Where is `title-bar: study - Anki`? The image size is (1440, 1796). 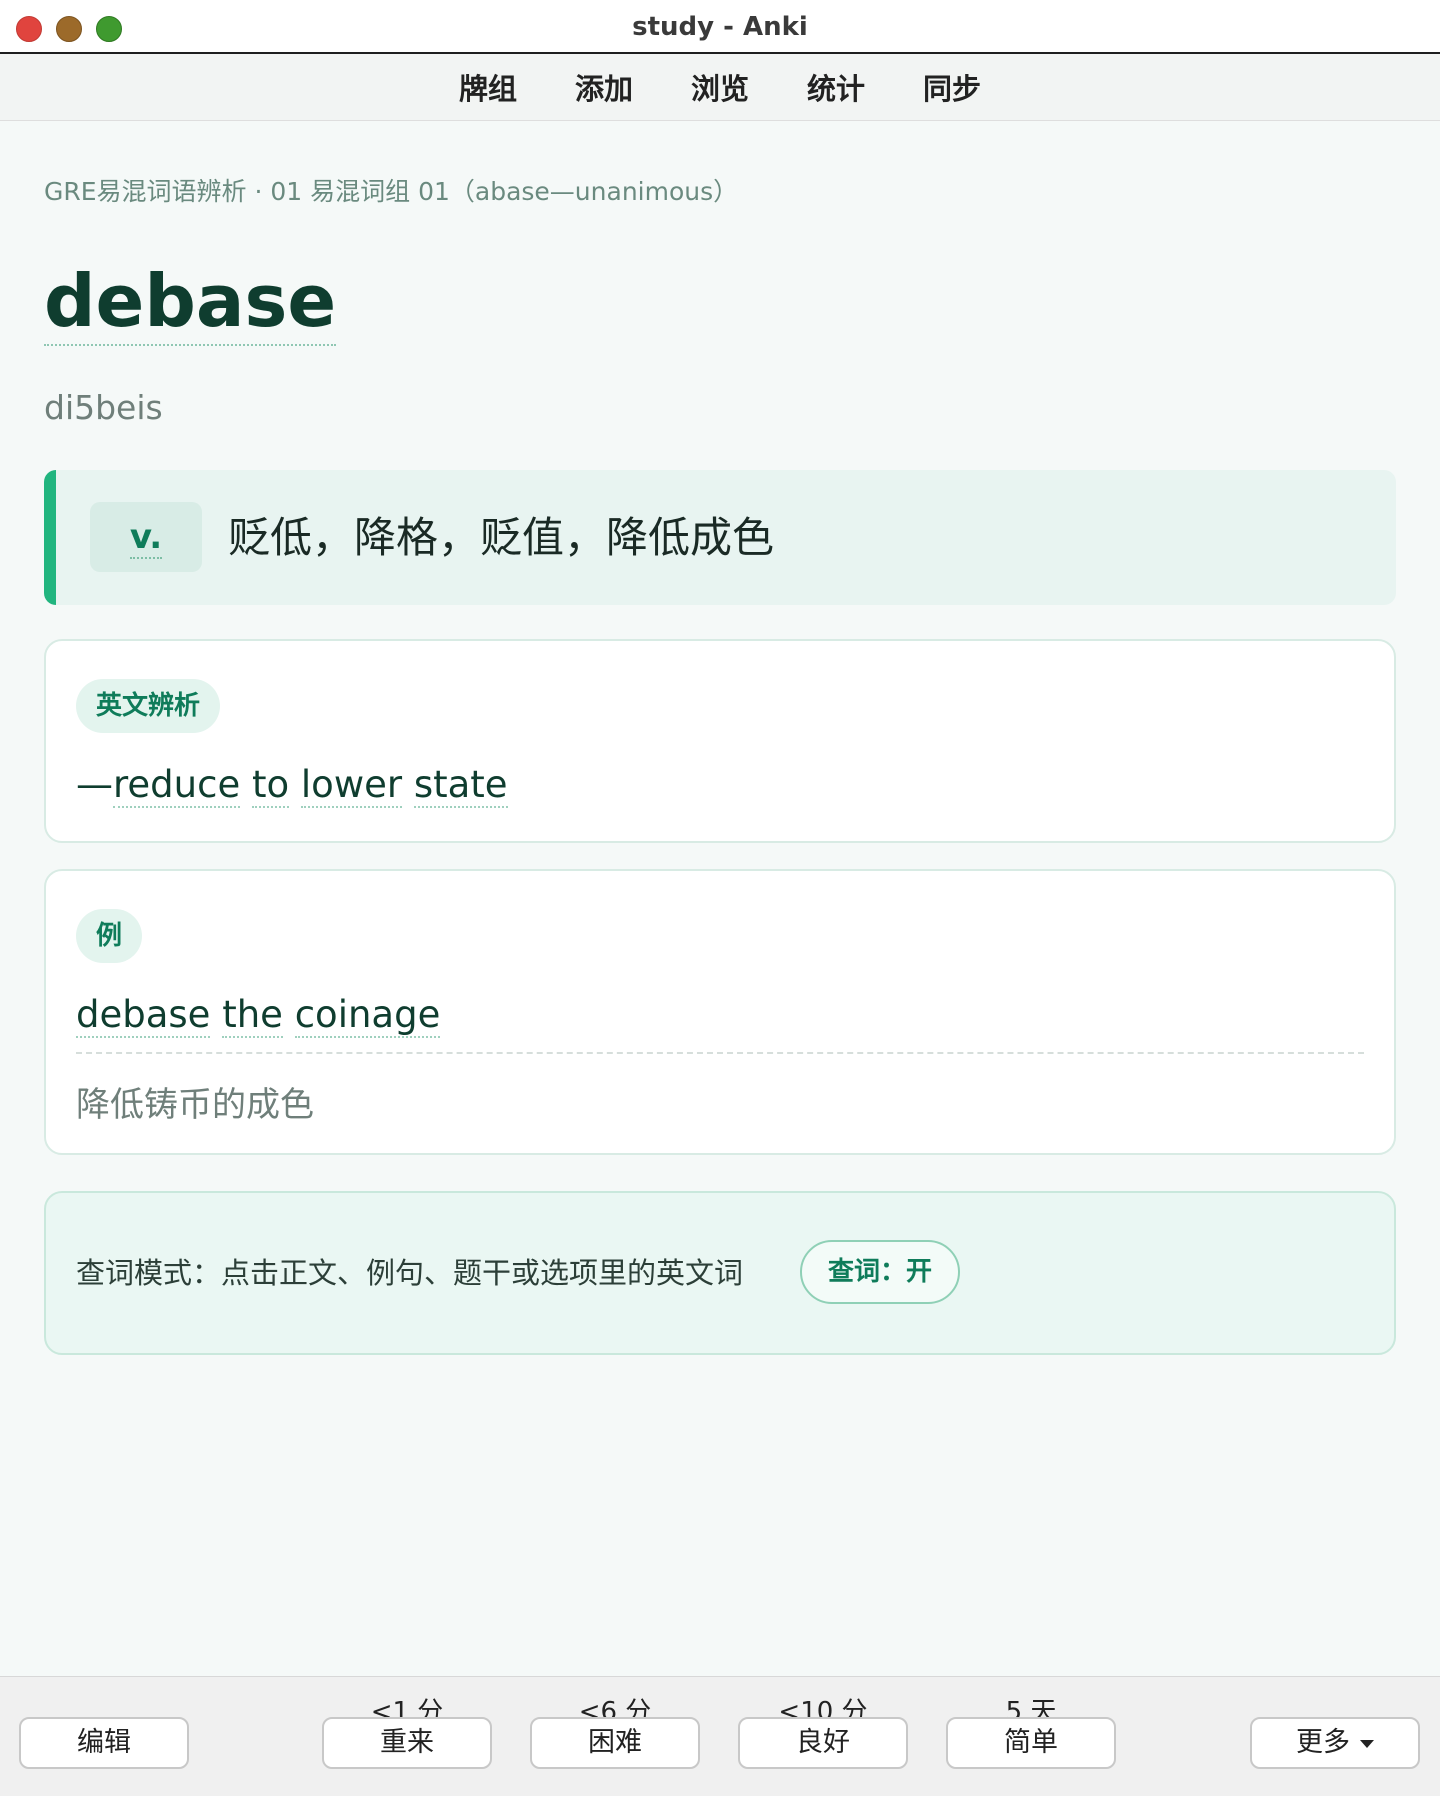 title-bar: study - Anki is located at coordinates (720, 27).